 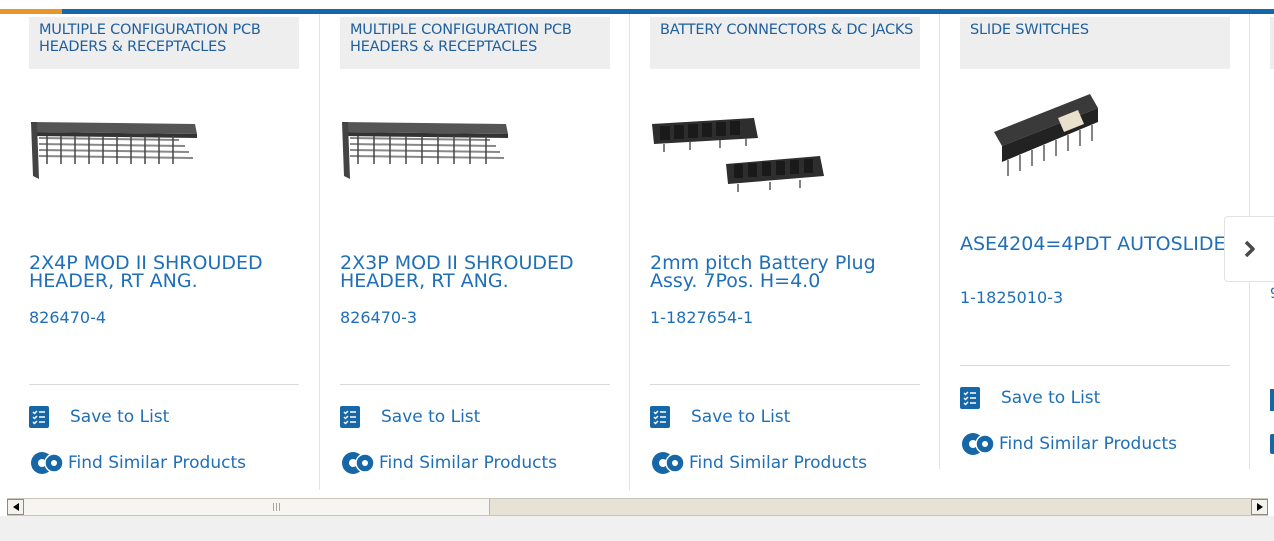 I want to click on scroll-right-button, so click(x=1259, y=507).